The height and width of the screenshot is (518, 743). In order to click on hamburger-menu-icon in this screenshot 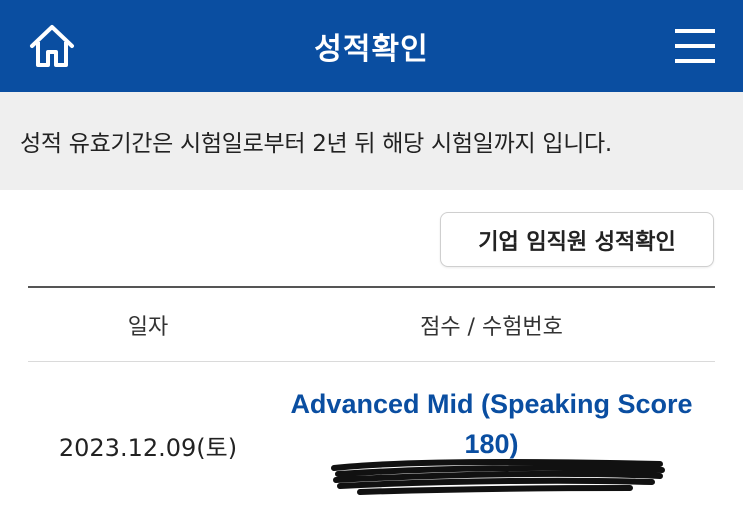, I will do `click(695, 46)`.